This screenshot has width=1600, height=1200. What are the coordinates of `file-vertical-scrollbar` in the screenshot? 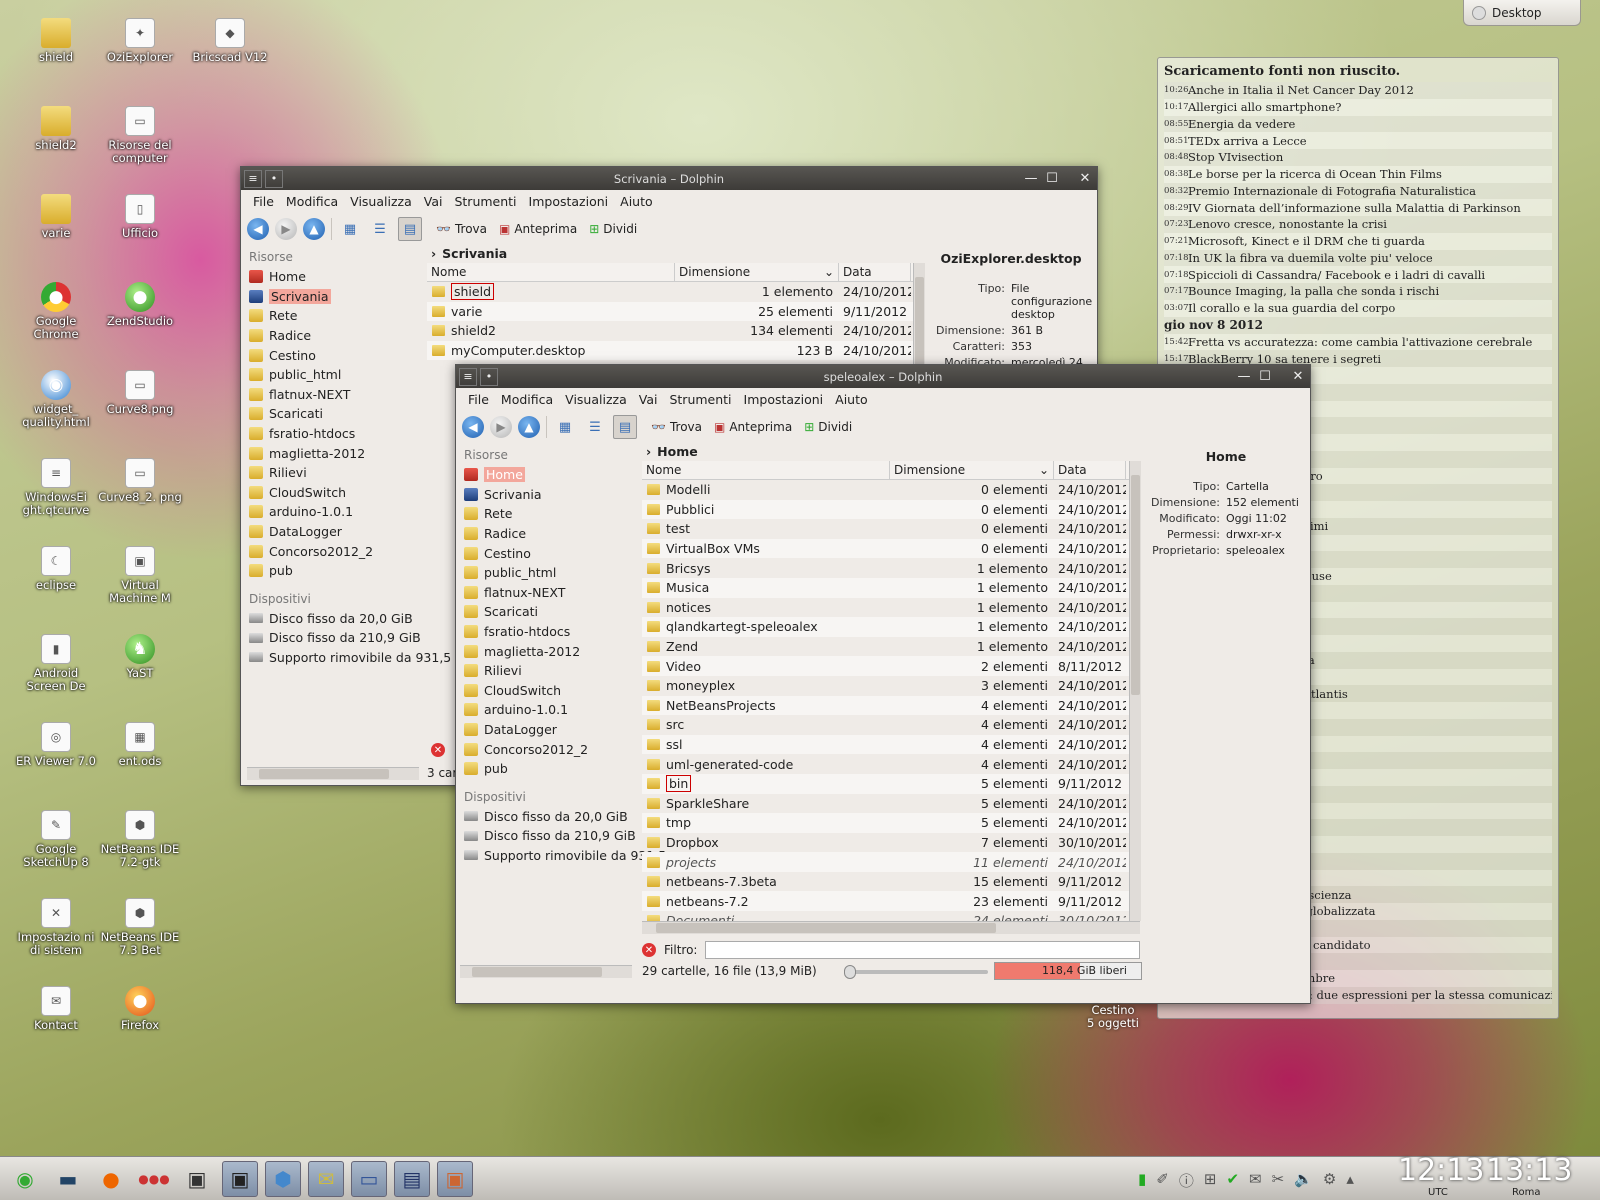 It's located at (1135, 691).